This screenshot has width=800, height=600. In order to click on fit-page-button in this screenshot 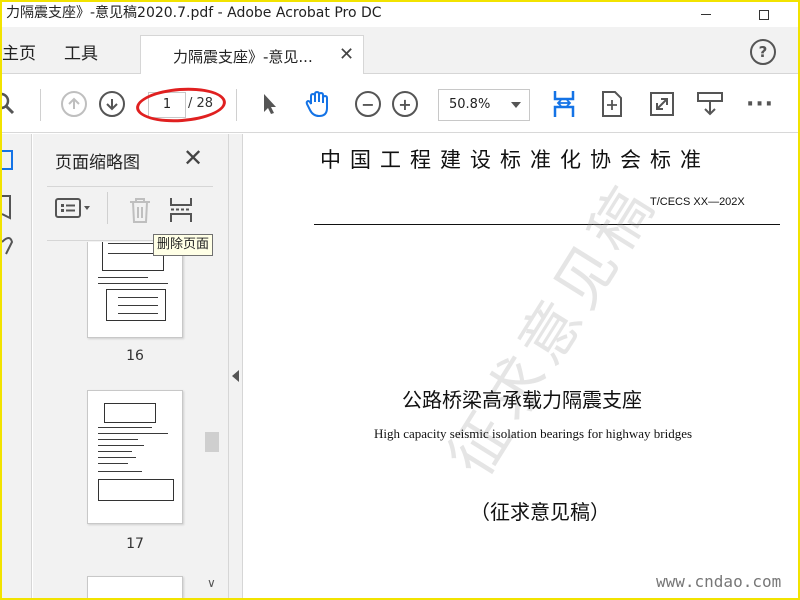, I will do `click(564, 104)`.